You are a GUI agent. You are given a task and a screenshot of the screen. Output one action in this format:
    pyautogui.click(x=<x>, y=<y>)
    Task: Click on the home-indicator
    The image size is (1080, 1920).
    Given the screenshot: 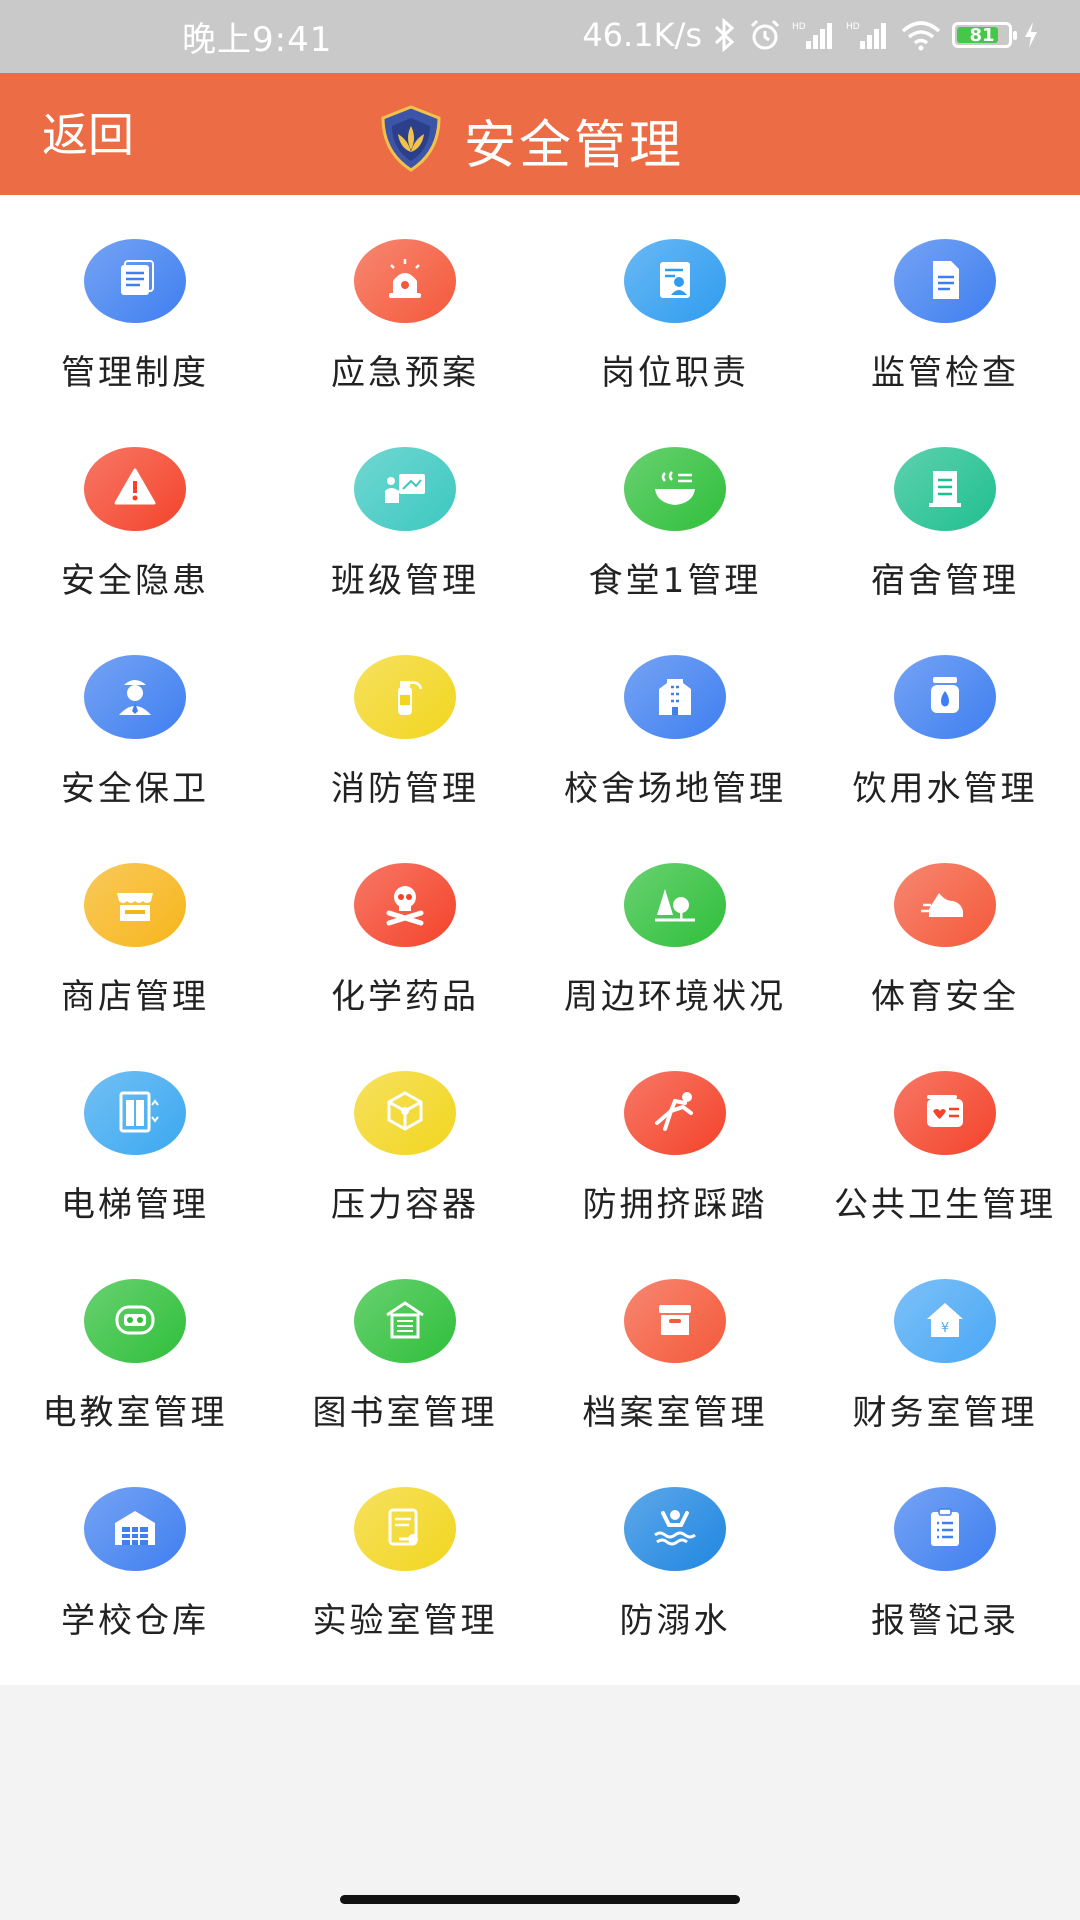 What is the action you would take?
    pyautogui.click(x=540, y=1899)
    